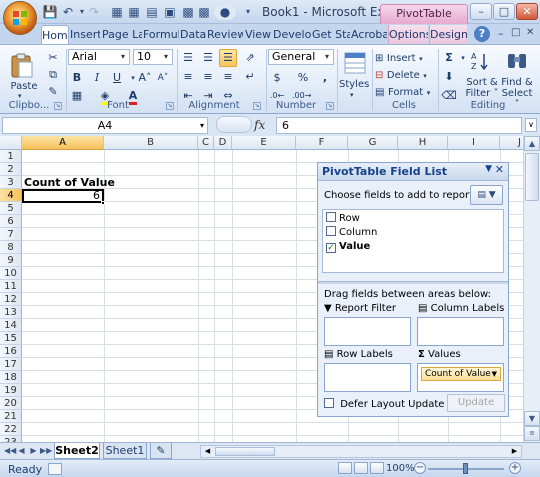 The width and height of the screenshot is (540, 477). What do you see at coordinates (20, 96) in the screenshot?
I see `paste-dropdown-icon: ▾` at bounding box center [20, 96].